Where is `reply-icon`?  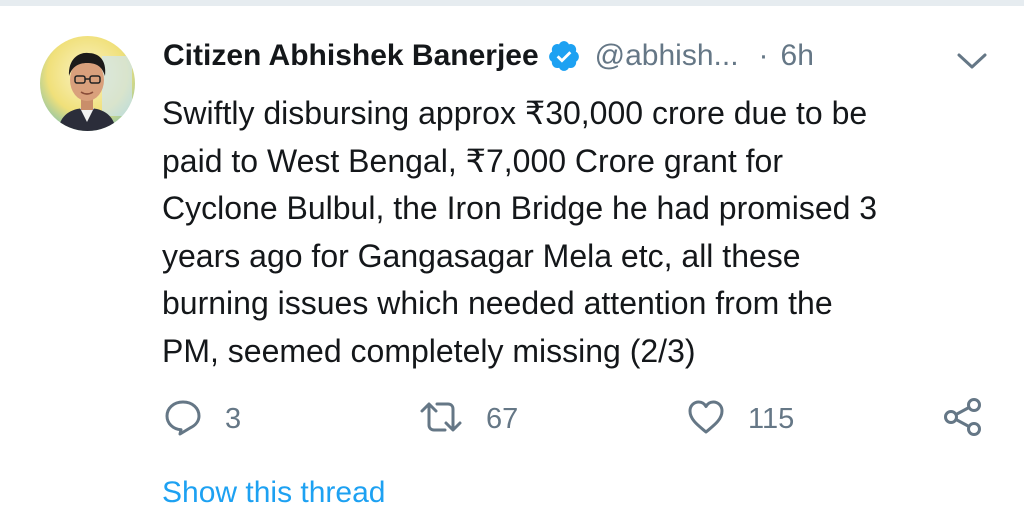
reply-icon is located at coordinates (183, 419).